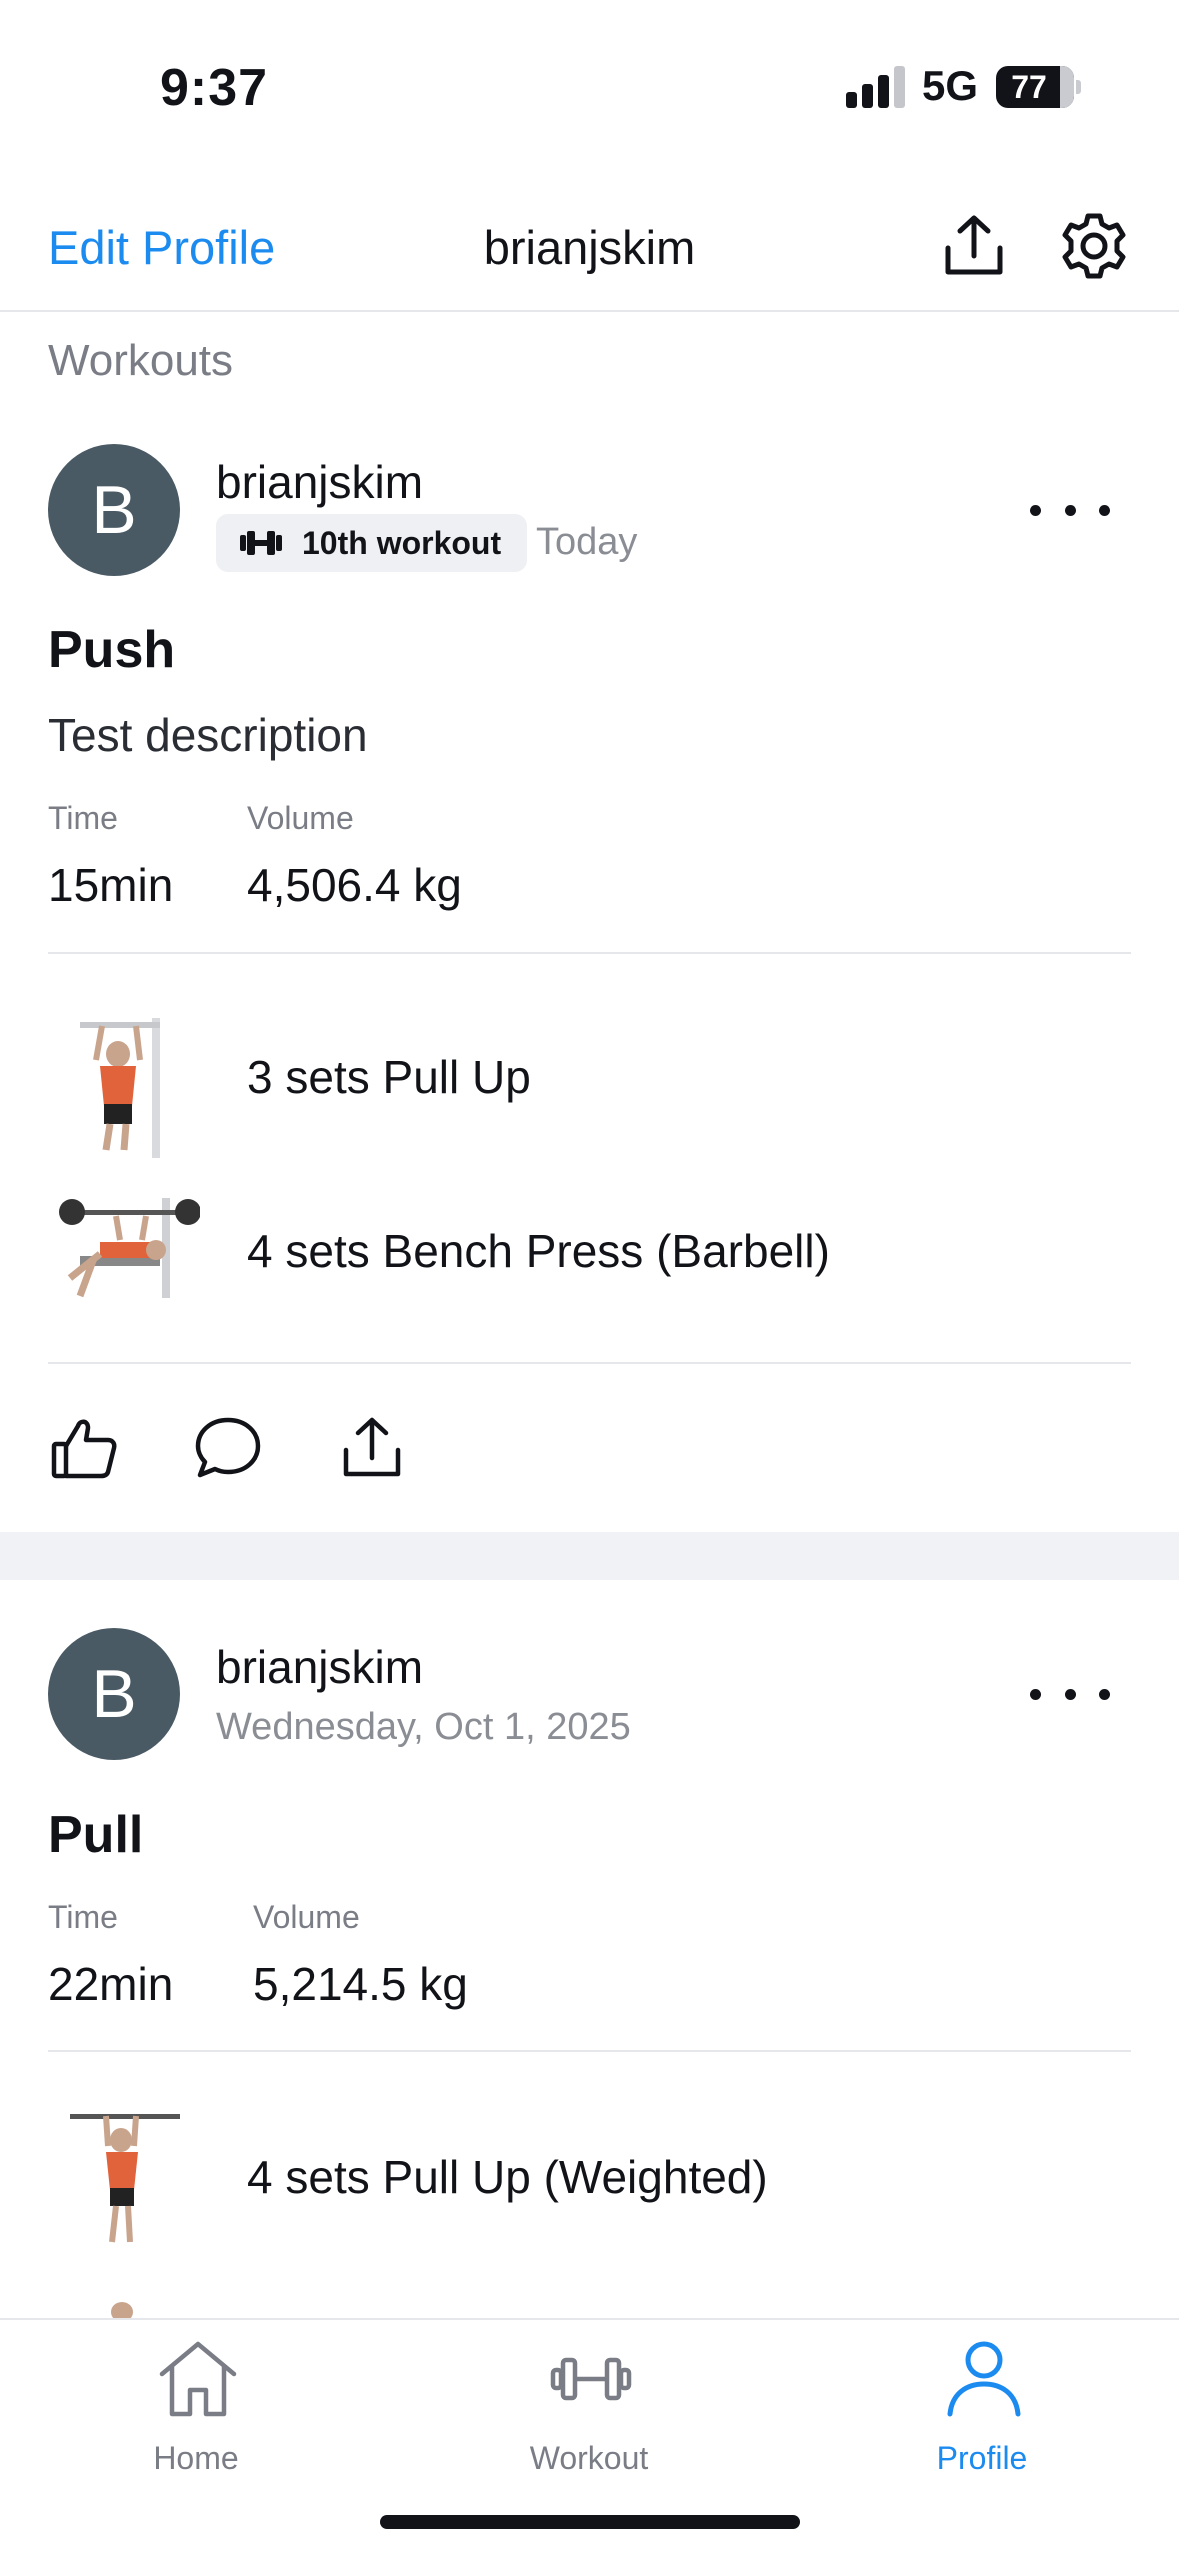  What do you see at coordinates (587, 542) in the screenshot?
I see `post-date: Today` at bounding box center [587, 542].